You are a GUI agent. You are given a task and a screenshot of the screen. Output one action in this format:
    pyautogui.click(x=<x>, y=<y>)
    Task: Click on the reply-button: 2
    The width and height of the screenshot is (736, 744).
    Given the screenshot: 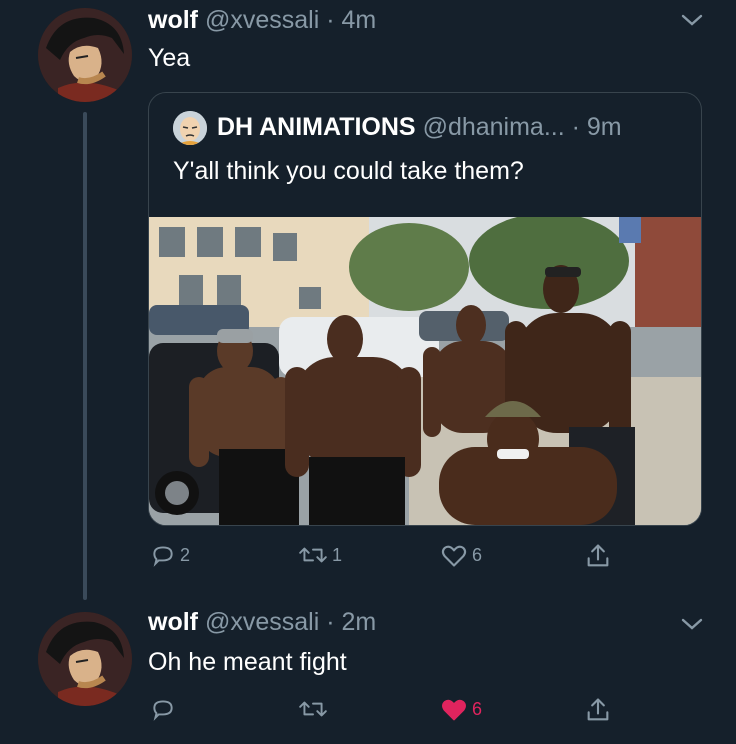 What is the action you would take?
    pyautogui.click(x=170, y=555)
    